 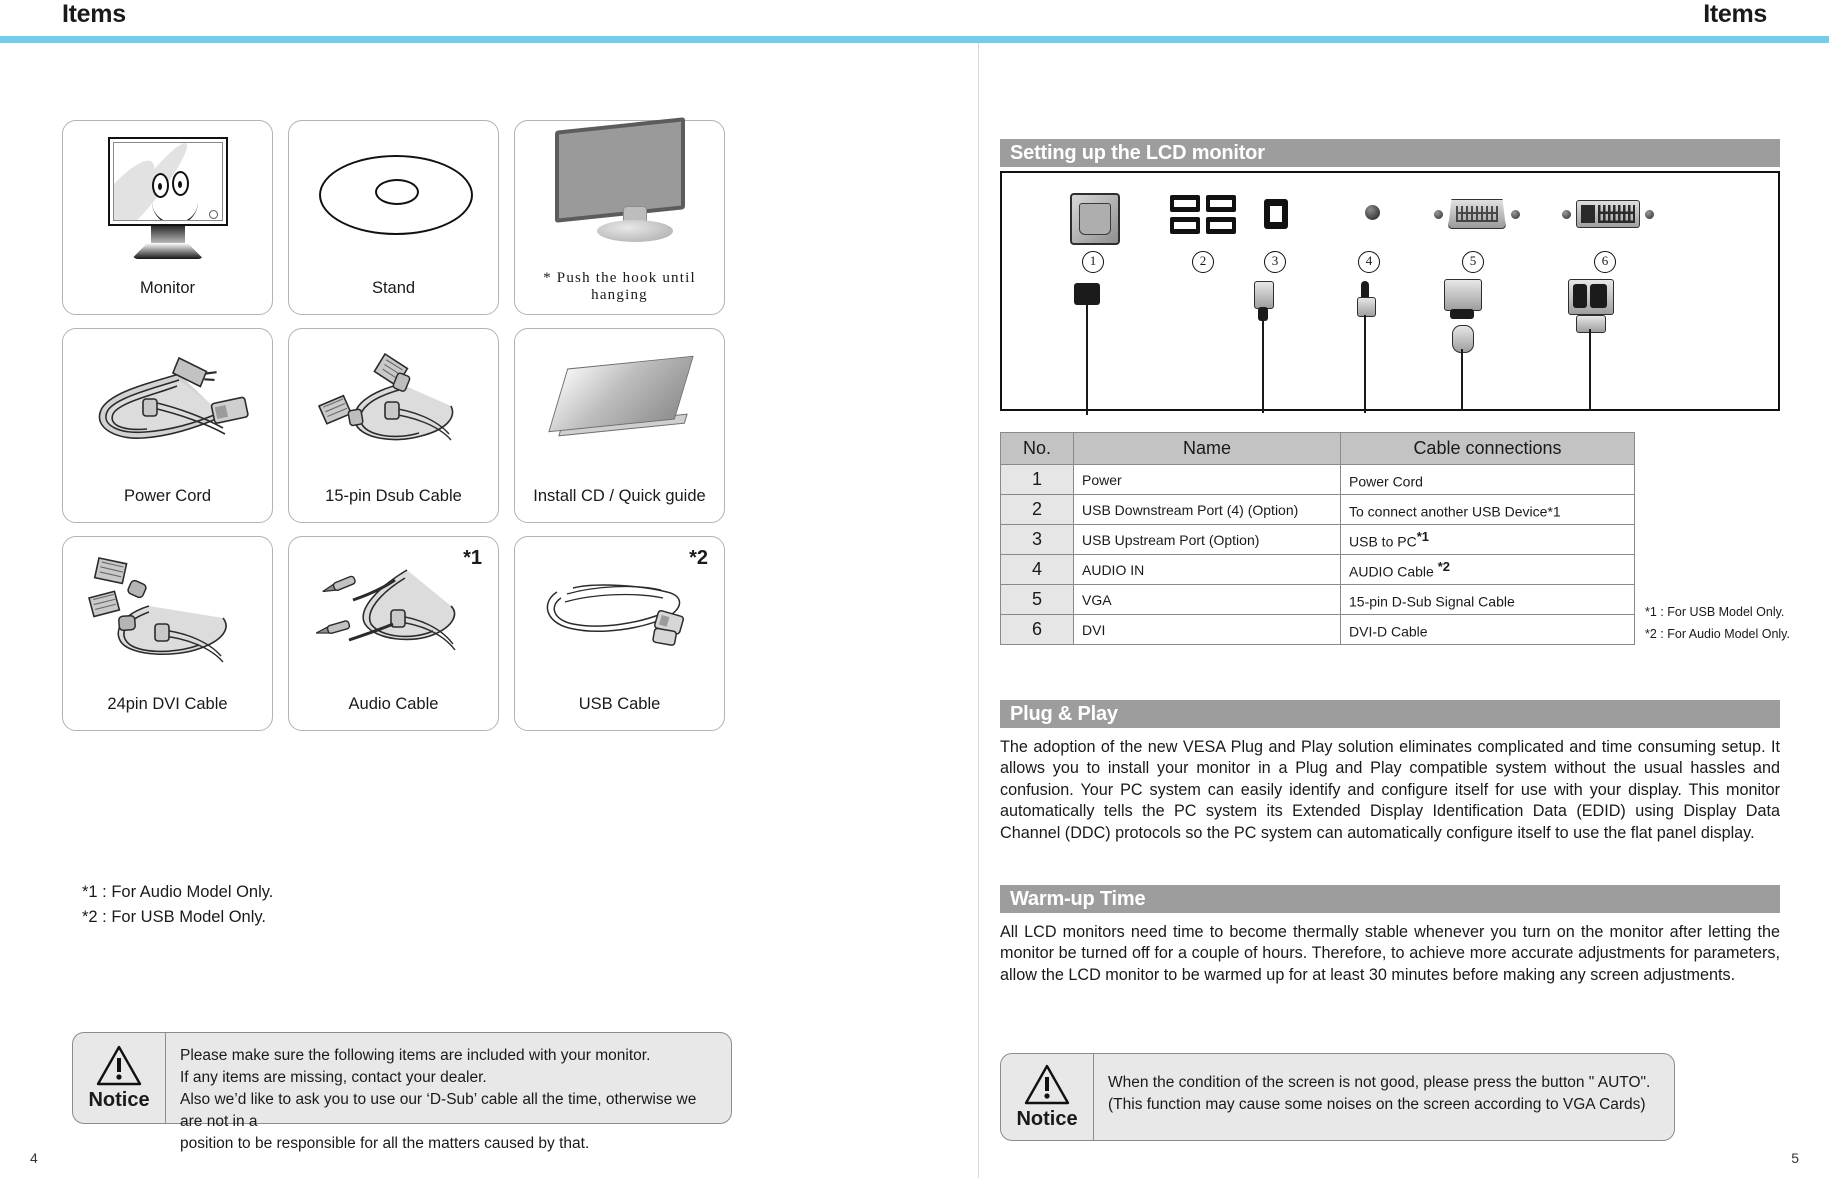 What do you see at coordinates (34, 1158) in the screenshot?
I see `page-number-left: 4` at bounding box center [34, 1158].